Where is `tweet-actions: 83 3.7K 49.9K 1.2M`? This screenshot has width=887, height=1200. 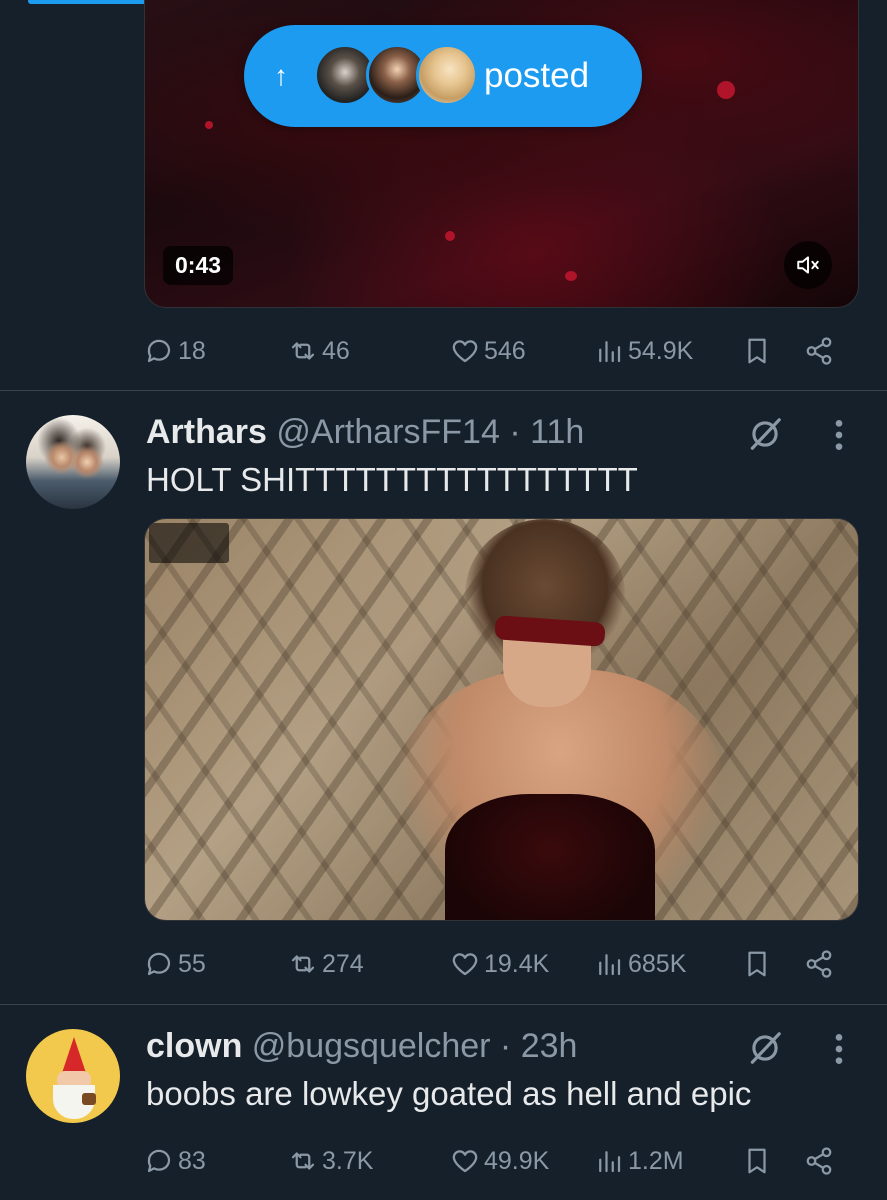 tweet-actions: 83 3.7K 49.9K 1.2M is located at coordinates (494, 1161).